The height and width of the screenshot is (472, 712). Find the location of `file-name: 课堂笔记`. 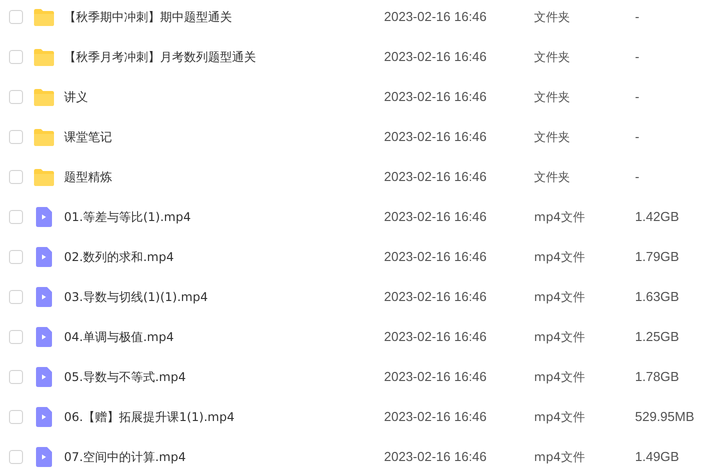

file-name: 课堂笔记 is located at coordinates (224, 137).